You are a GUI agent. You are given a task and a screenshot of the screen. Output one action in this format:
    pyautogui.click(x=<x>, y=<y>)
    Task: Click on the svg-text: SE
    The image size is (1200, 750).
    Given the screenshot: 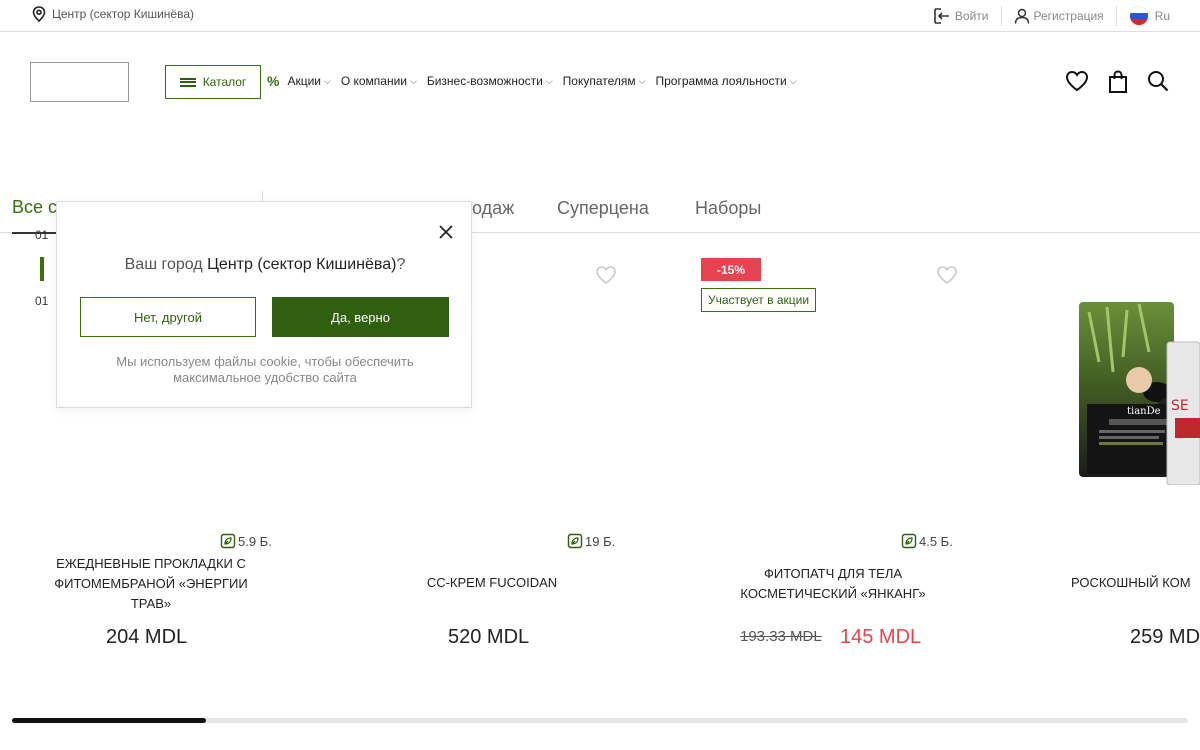 What is the action you would take?
    pyautogui.click(x=1180, y=406)
    